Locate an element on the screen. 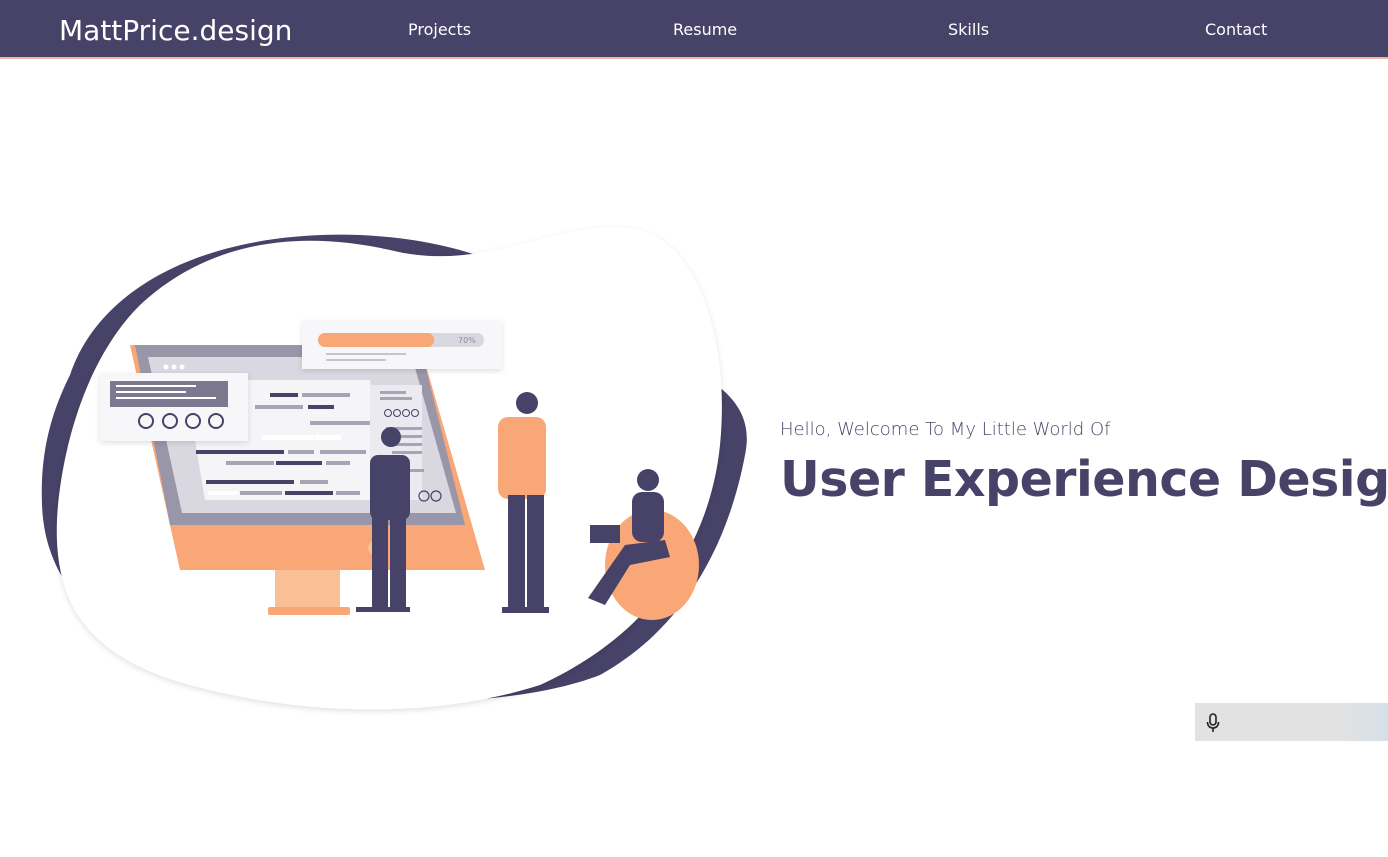 This screenshot has width=1388, height=857. brand-logo: MattPrice.design is located at coordinates (175, 31).